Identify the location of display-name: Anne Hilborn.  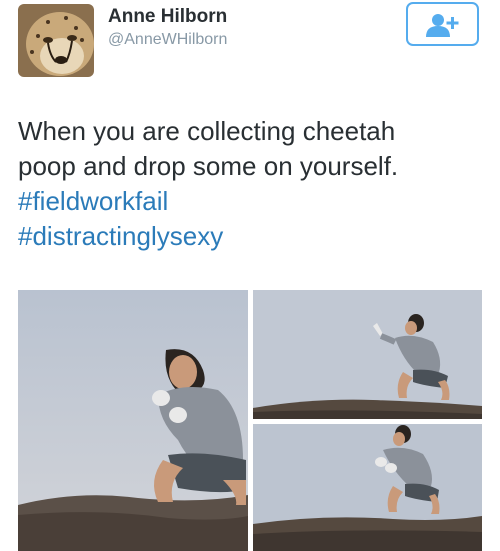
(167, 17).